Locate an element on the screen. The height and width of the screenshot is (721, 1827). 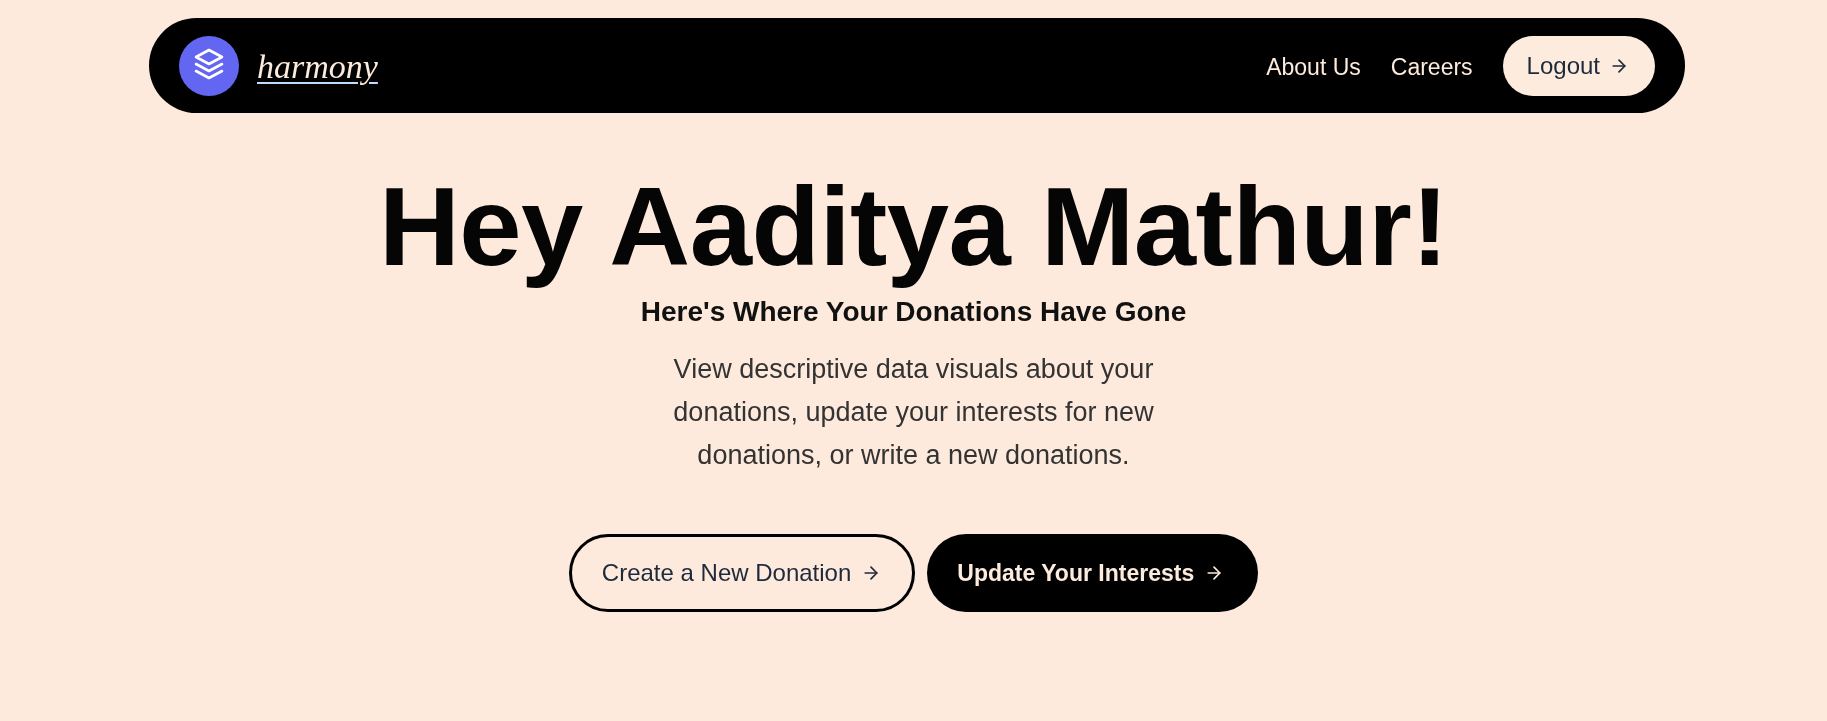
subheading: Here's Where Your Donations Have Gone is located at coordinates (913, 311).